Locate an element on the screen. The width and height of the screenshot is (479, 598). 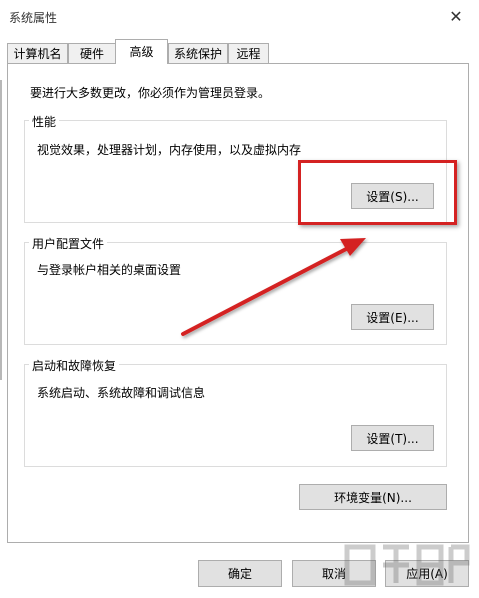
arrow-head is located at coordinates (353, 247).